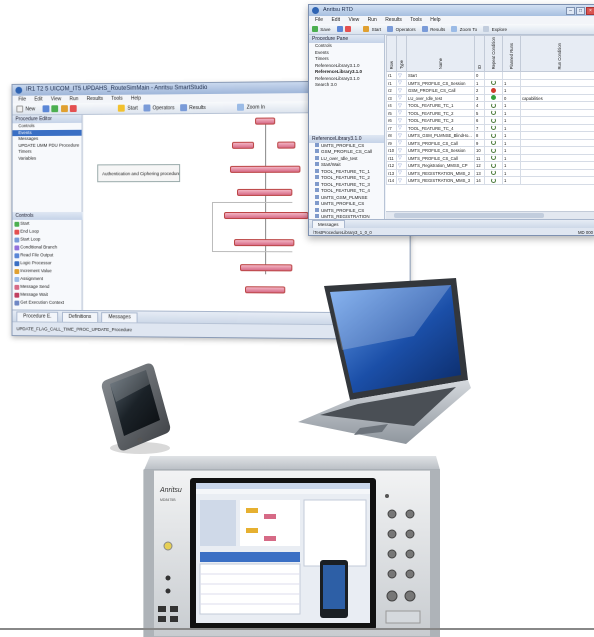 The width and height of the screenshot is (594, 637). I want to click on type-cell: ▽, so click(401, 135).